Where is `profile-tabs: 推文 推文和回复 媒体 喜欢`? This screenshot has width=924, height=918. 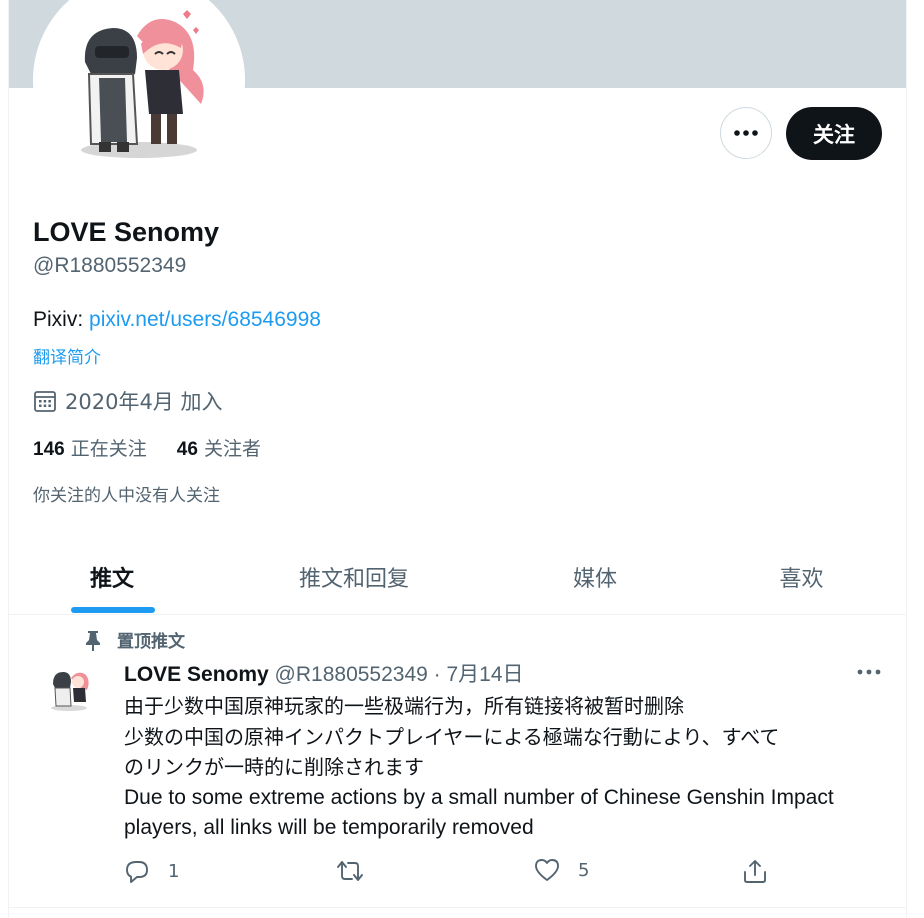
profile-tabs: 推文 推文和回复 媒体 喜欢 is located at coordinates (457, 577).